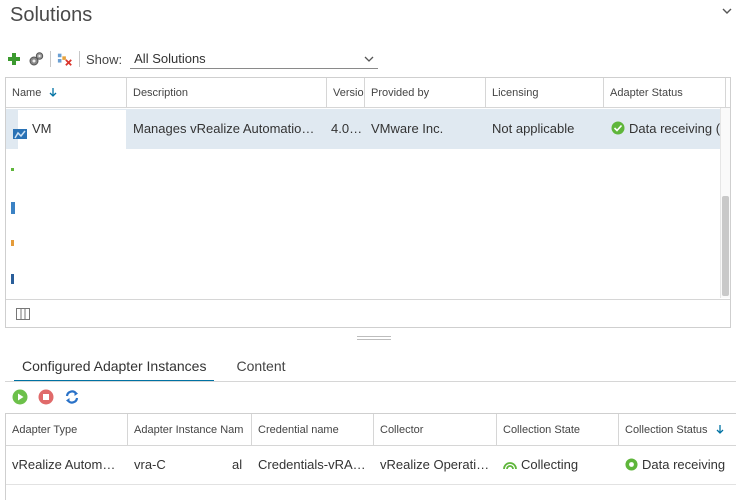  I want to click on column-header-adapter-status: Adapter Status, so click(665, 93).